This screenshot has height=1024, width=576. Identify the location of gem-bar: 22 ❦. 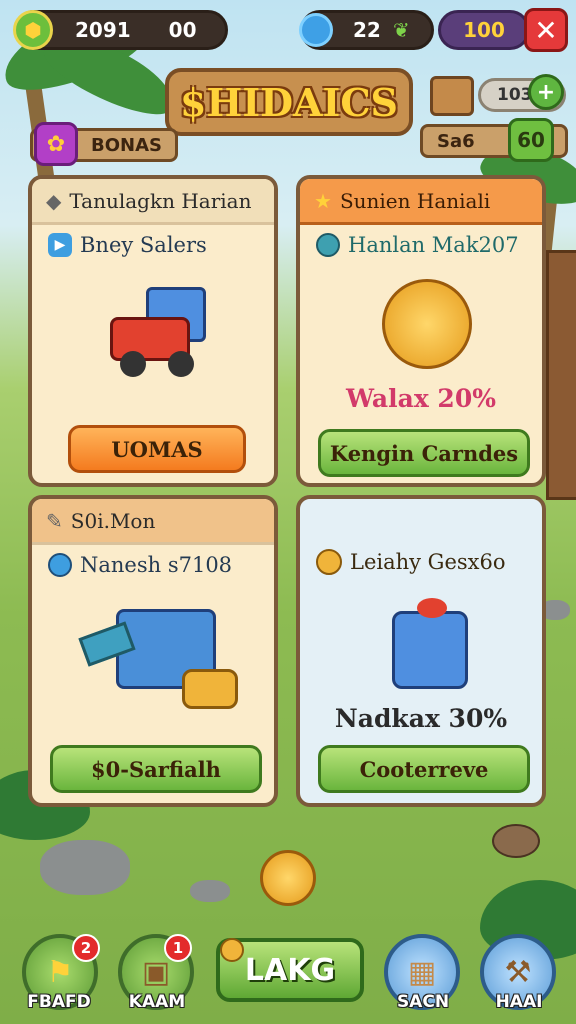
(366, 30).